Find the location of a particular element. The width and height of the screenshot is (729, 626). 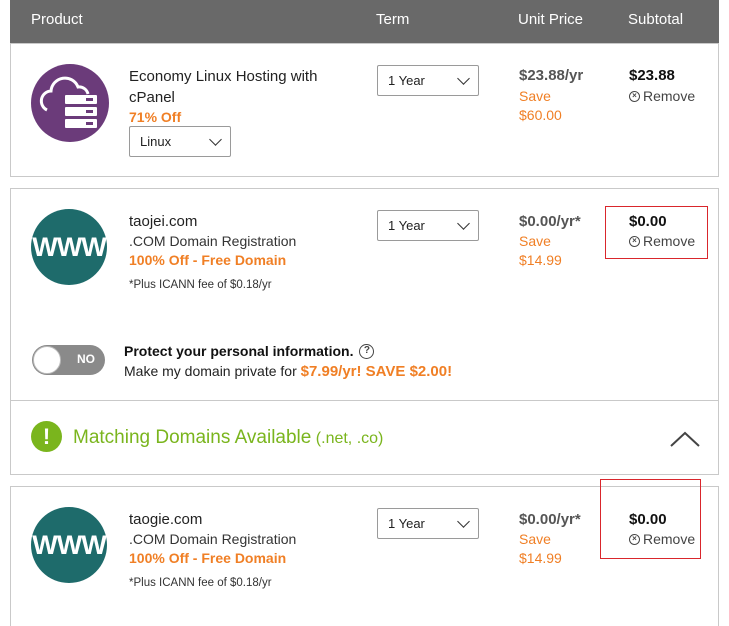

alert-icon: ! is located at coordinates (46, 436).